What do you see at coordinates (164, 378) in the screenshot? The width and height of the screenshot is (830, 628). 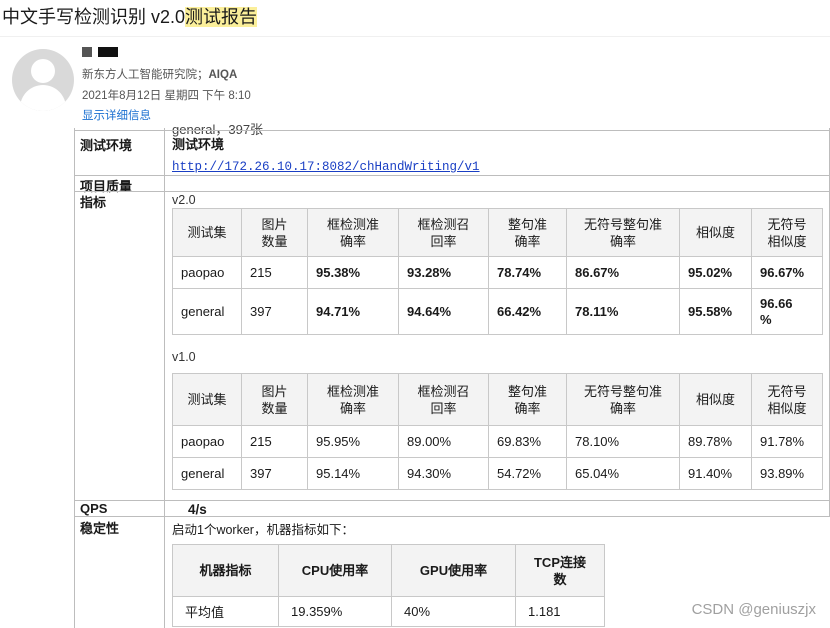 I see `table-column-divider` at bounding box center [164, 378].